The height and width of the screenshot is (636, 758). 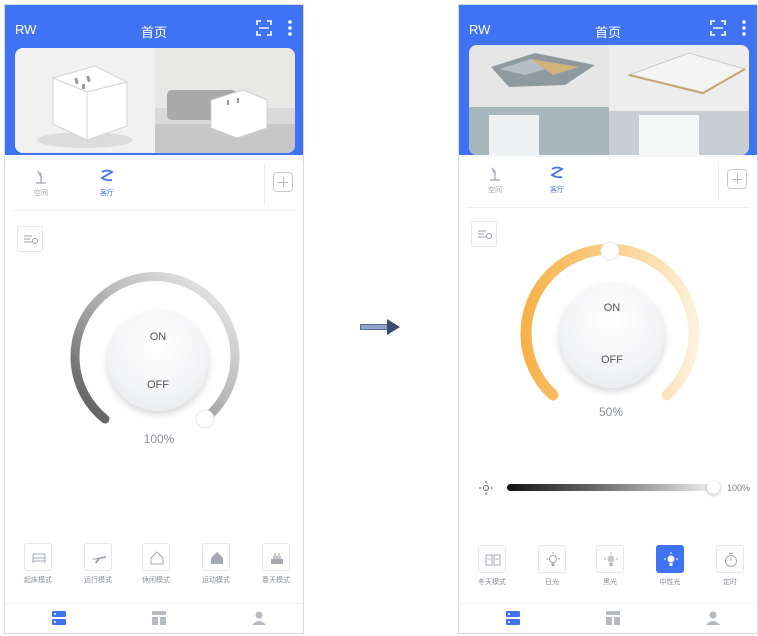 I want to click on mode-sport: 运动模式, so click(x=216, y=564).